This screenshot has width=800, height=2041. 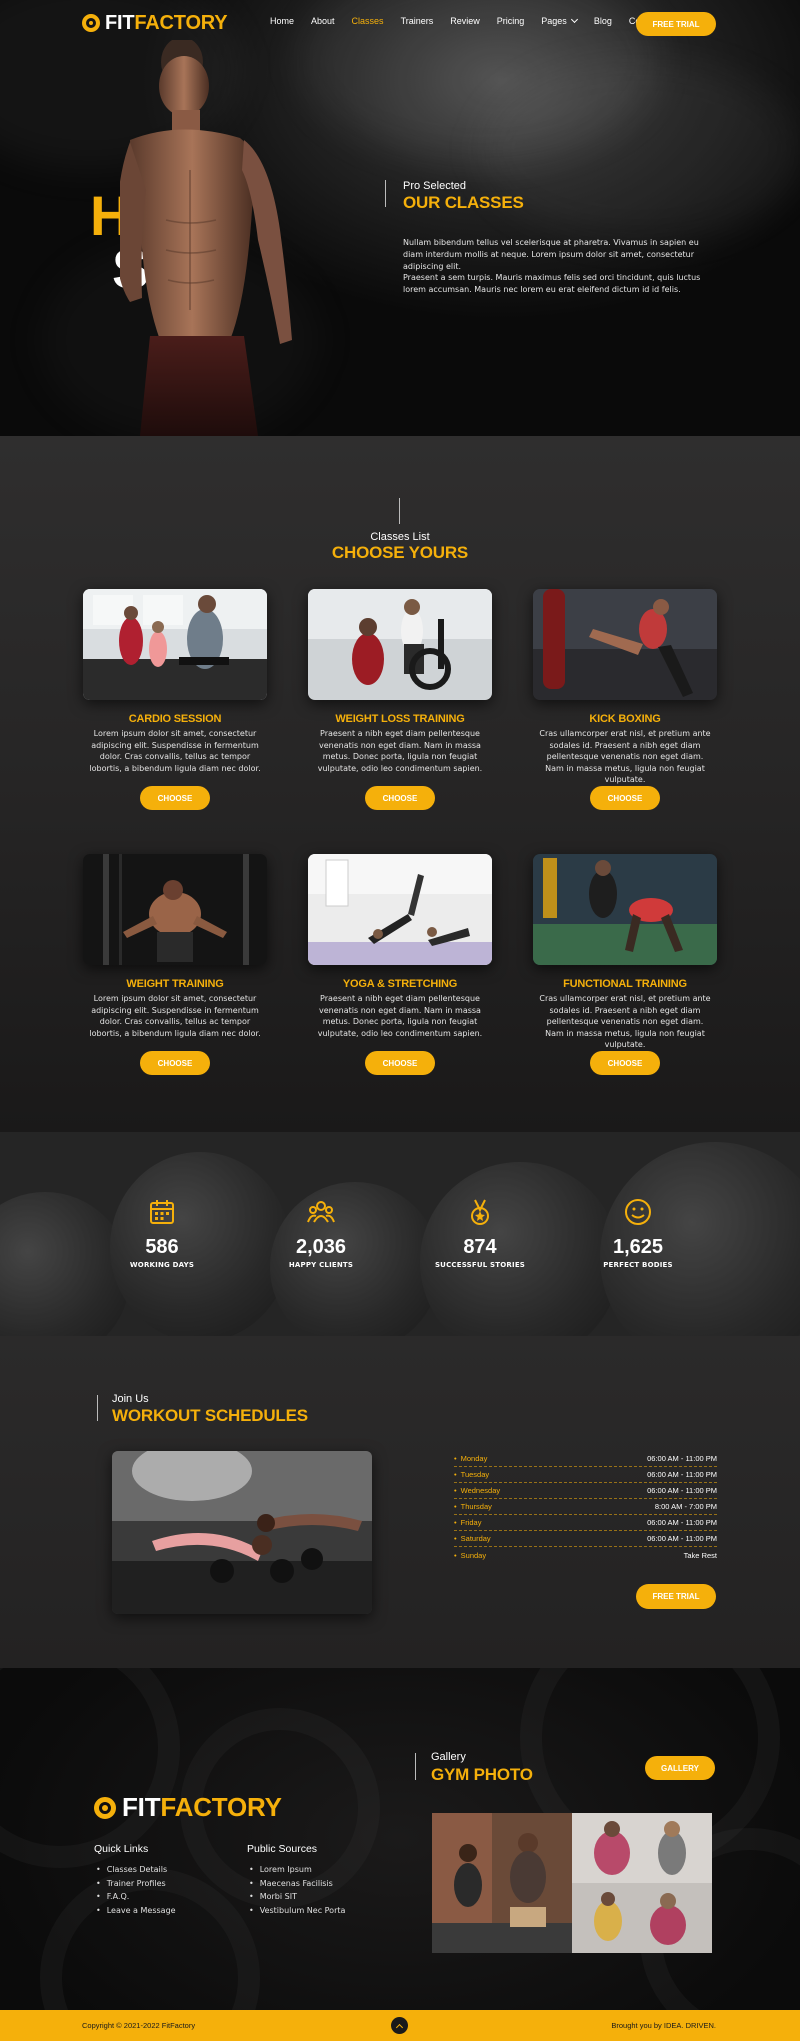 What do you see at coordinates (625, 984) in the screenshot?
I see `class-title: FUNCTIONAL TRAINING` at bounding box center [625, 984].